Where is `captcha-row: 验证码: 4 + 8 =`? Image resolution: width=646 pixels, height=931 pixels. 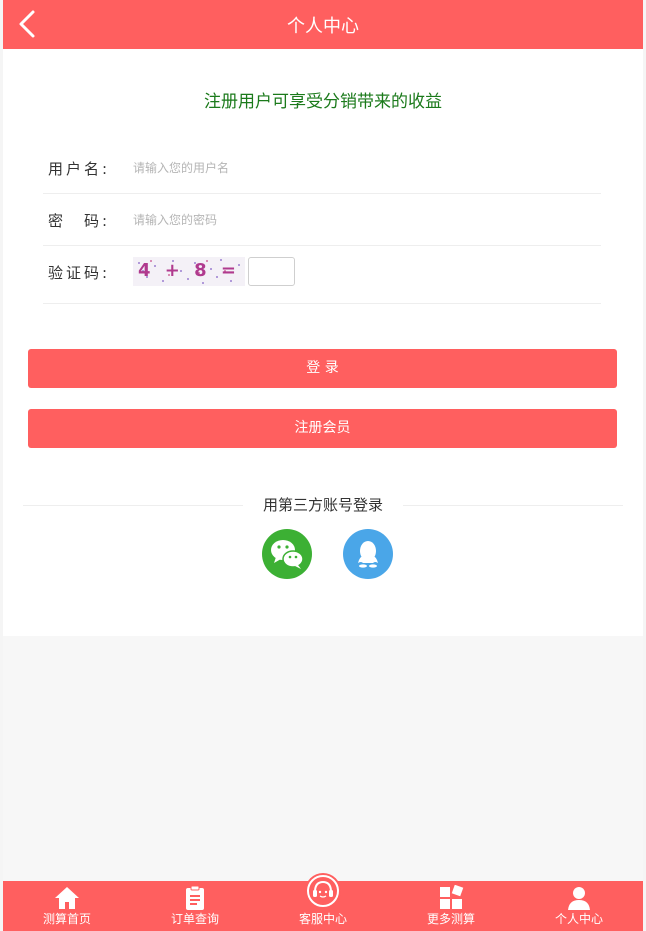 captcha-row: 验证码: 4 + 8 = is located at coordinates (322, 275).